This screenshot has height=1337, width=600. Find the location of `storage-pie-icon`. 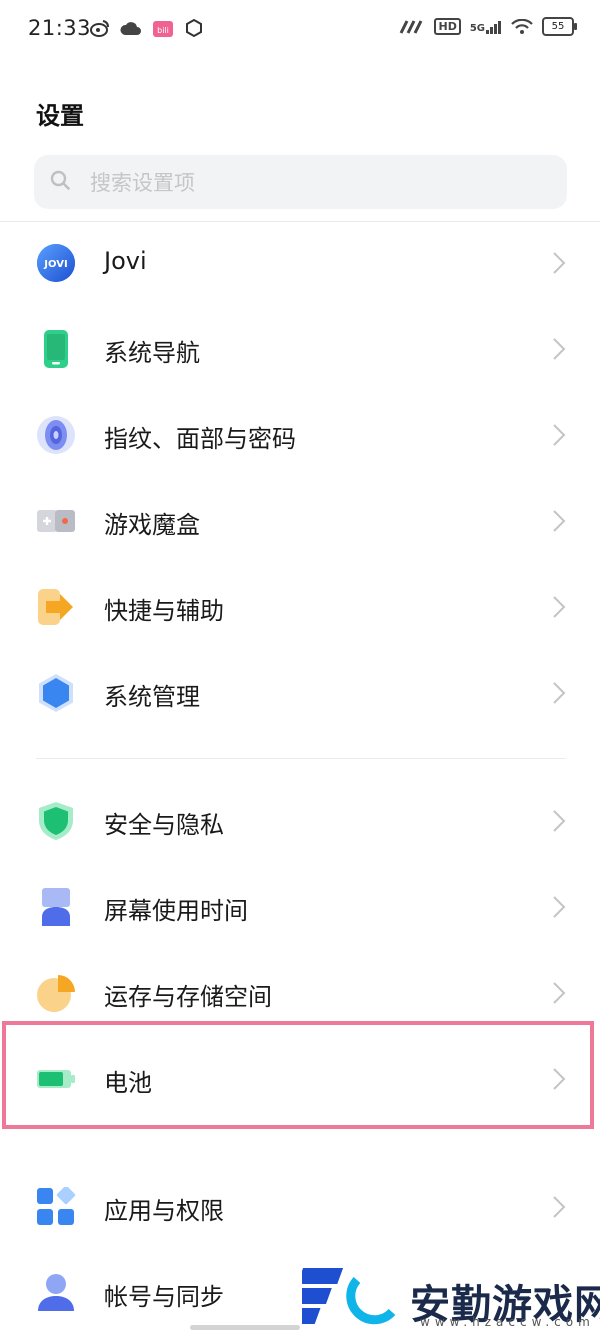

storage-pie-icon is located at coordinates (56, 993).